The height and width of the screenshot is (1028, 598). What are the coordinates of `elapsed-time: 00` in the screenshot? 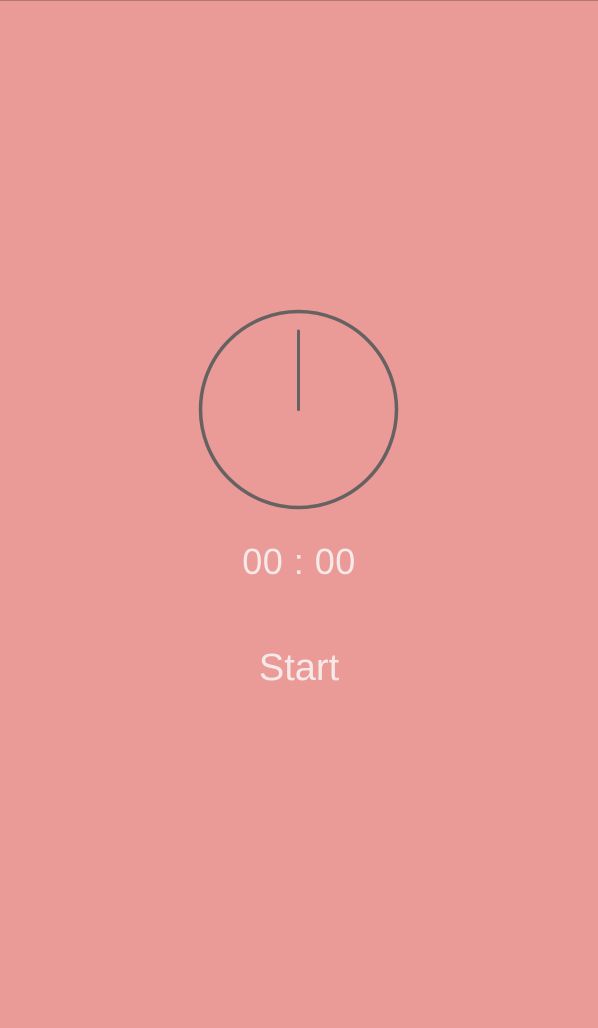 It's located at (299, 561).